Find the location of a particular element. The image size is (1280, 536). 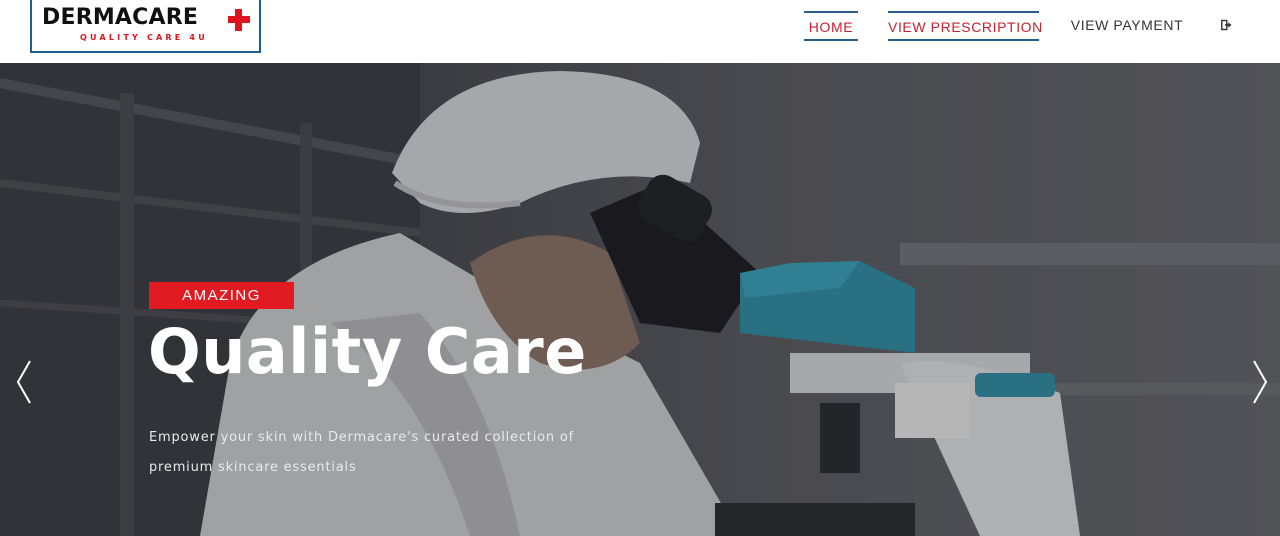

hero-badge: AMAZING is located at coordinates (221, 295).